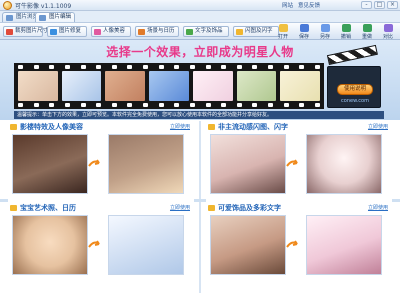 The width and height of the screenshot is (400, 293). I want to click on image-edit-icon, so click(42, 18).